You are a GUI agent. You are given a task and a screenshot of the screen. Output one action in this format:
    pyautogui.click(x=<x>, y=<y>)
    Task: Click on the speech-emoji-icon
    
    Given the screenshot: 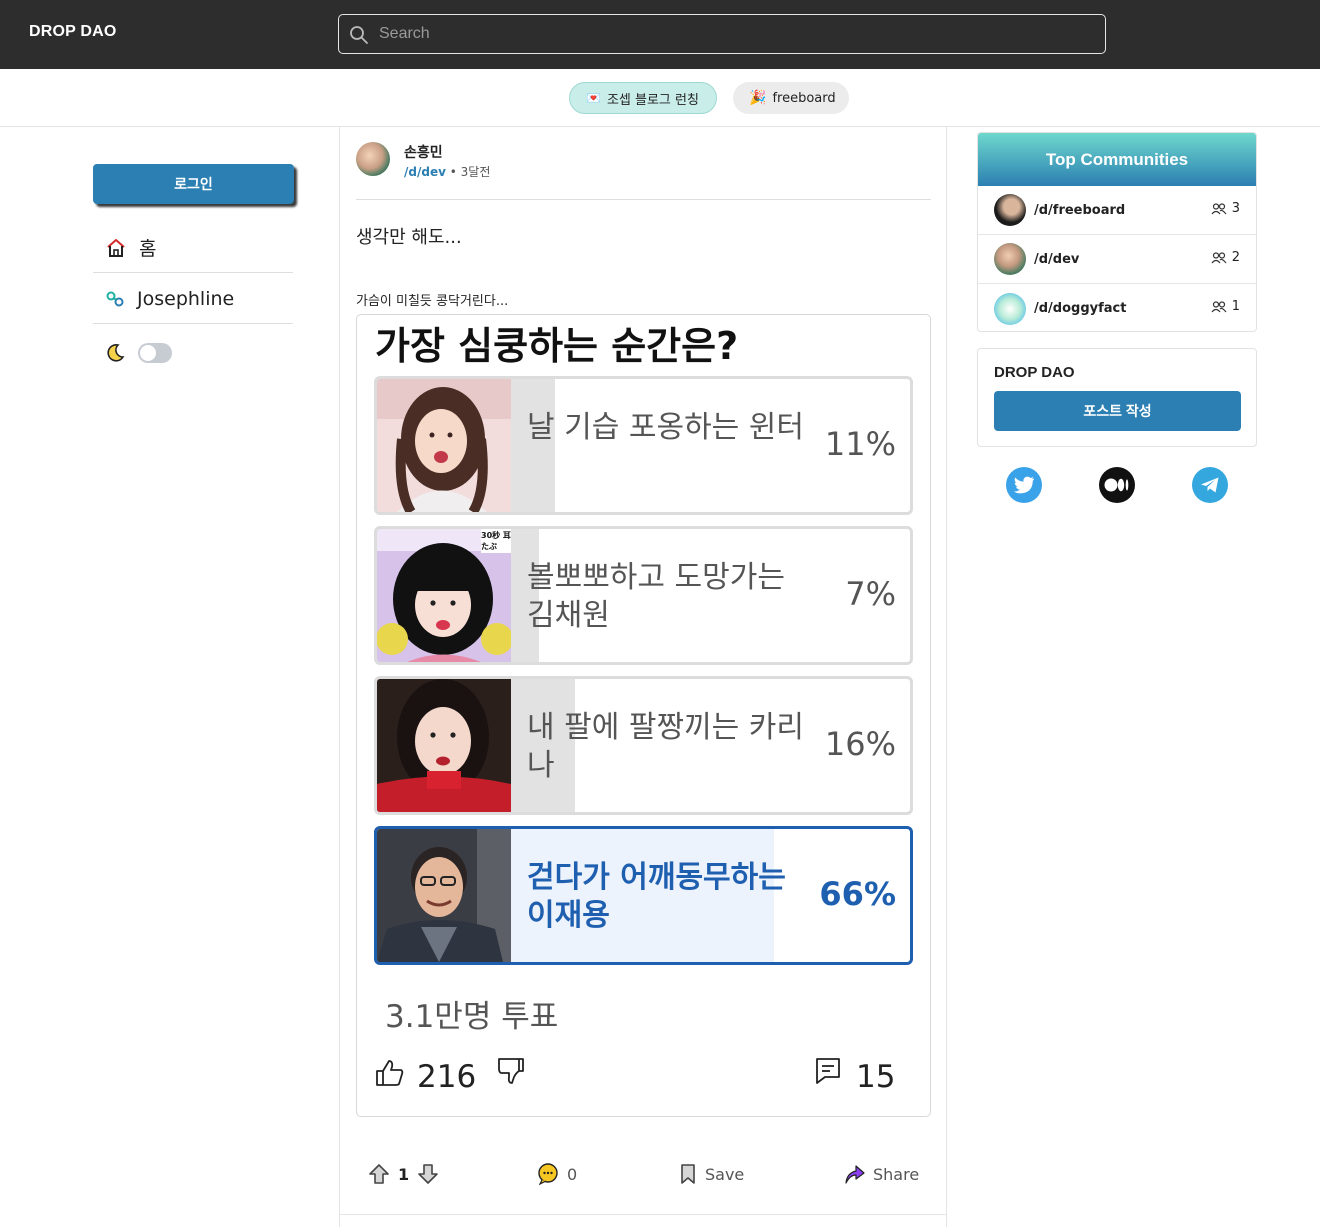 What is the action you would take?
    pyautogui.click(x=548, y=1174)
    